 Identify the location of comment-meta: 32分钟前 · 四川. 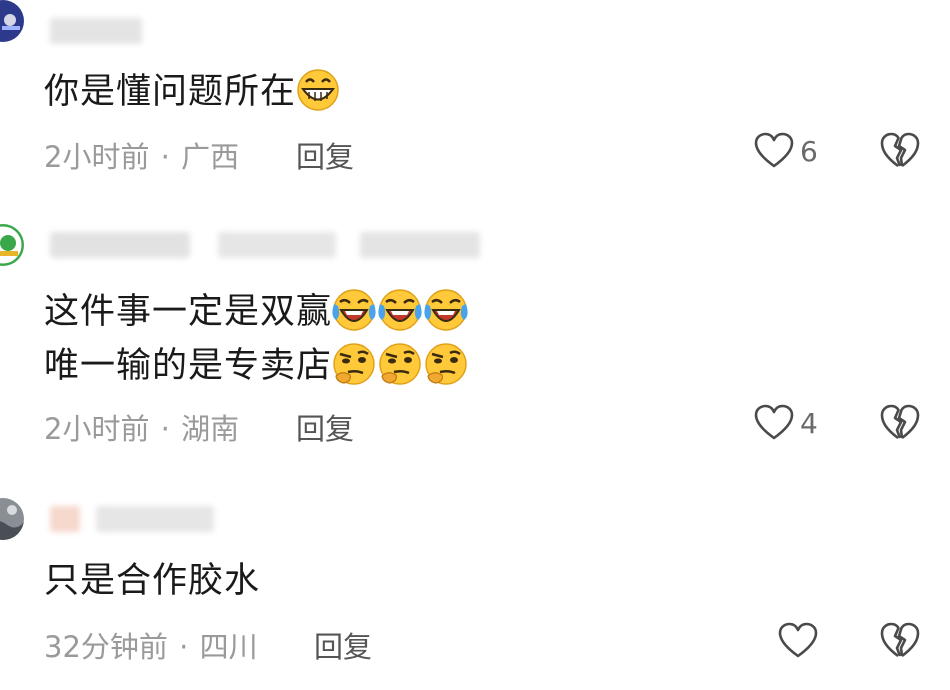
(151, 645).